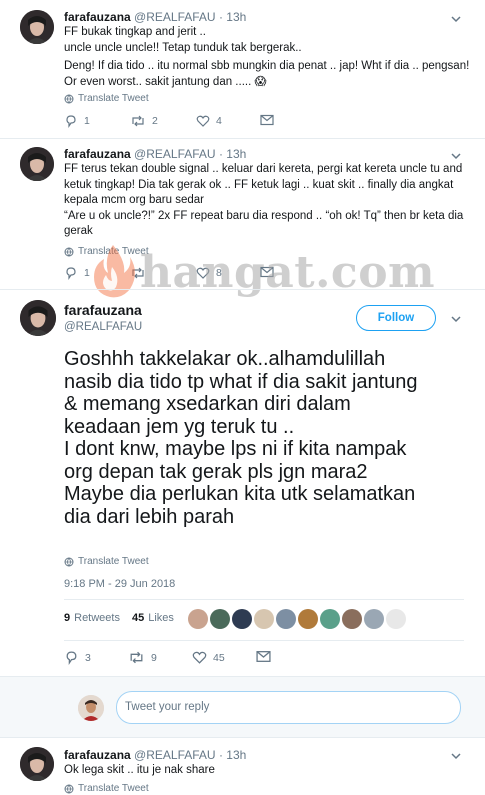  I want to click on main-display-name: farafauzana, so click(103, 310).